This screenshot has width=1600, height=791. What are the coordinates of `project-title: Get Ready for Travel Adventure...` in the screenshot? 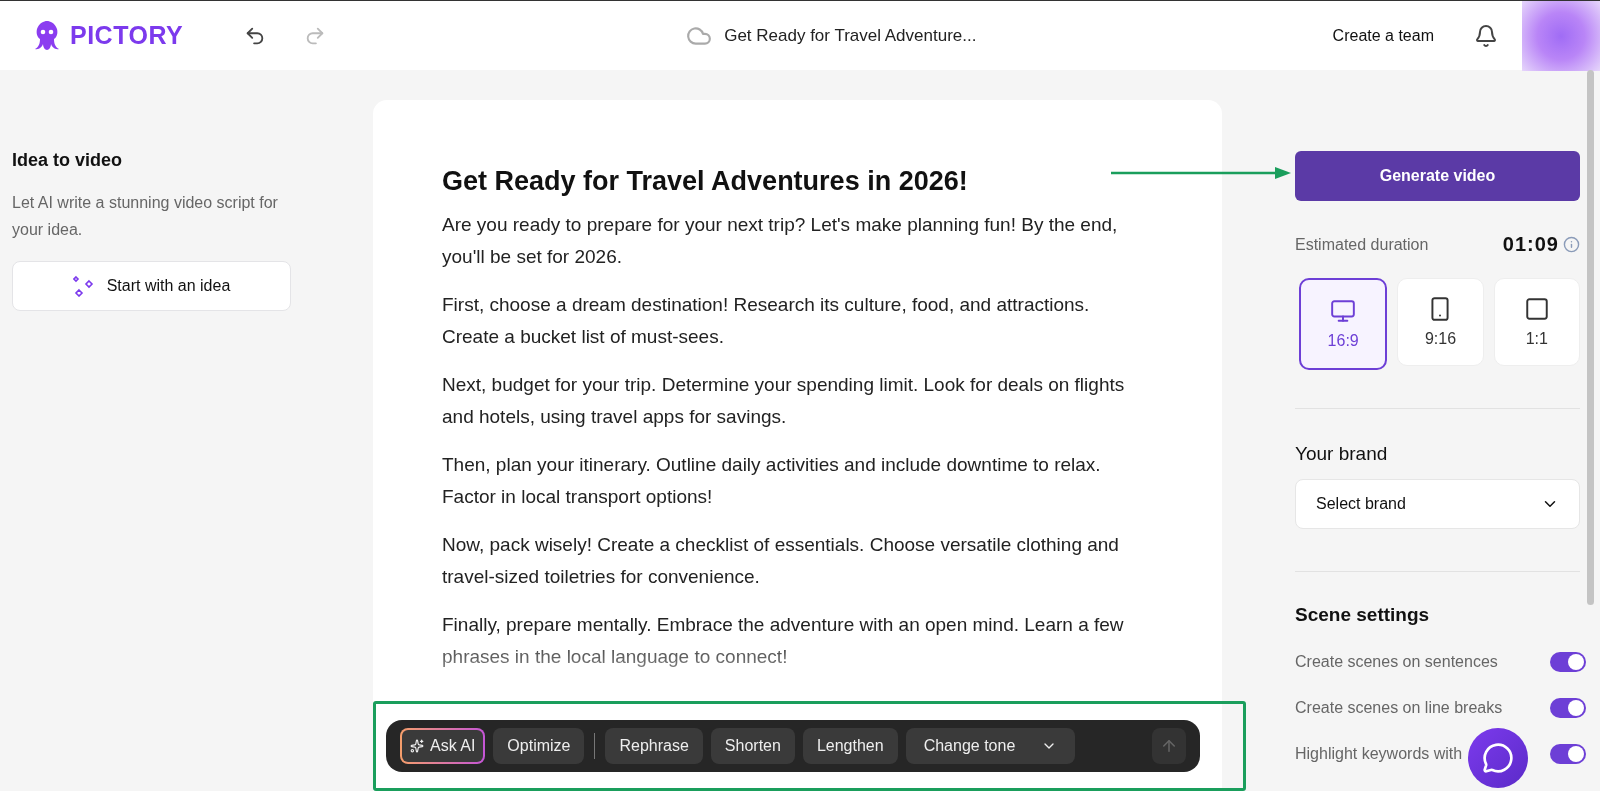 It's located at (850, 35).